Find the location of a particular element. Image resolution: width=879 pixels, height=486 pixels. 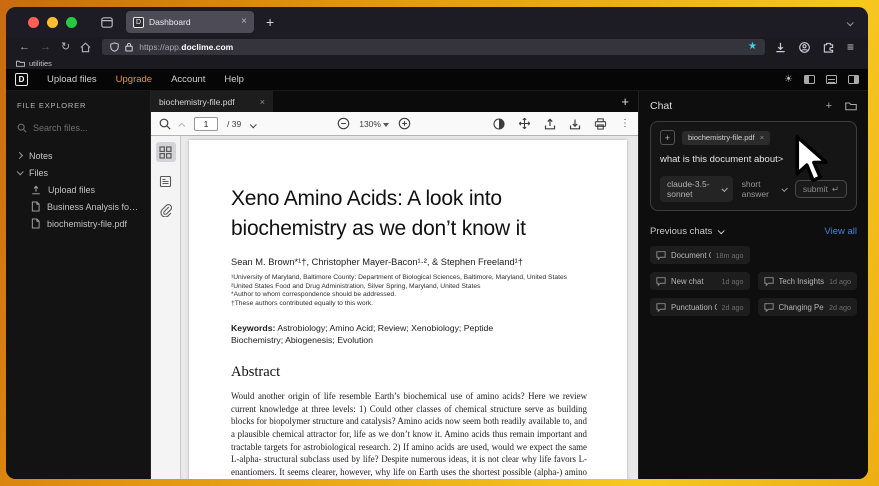

print-icon is located at coordinates (600, 123).